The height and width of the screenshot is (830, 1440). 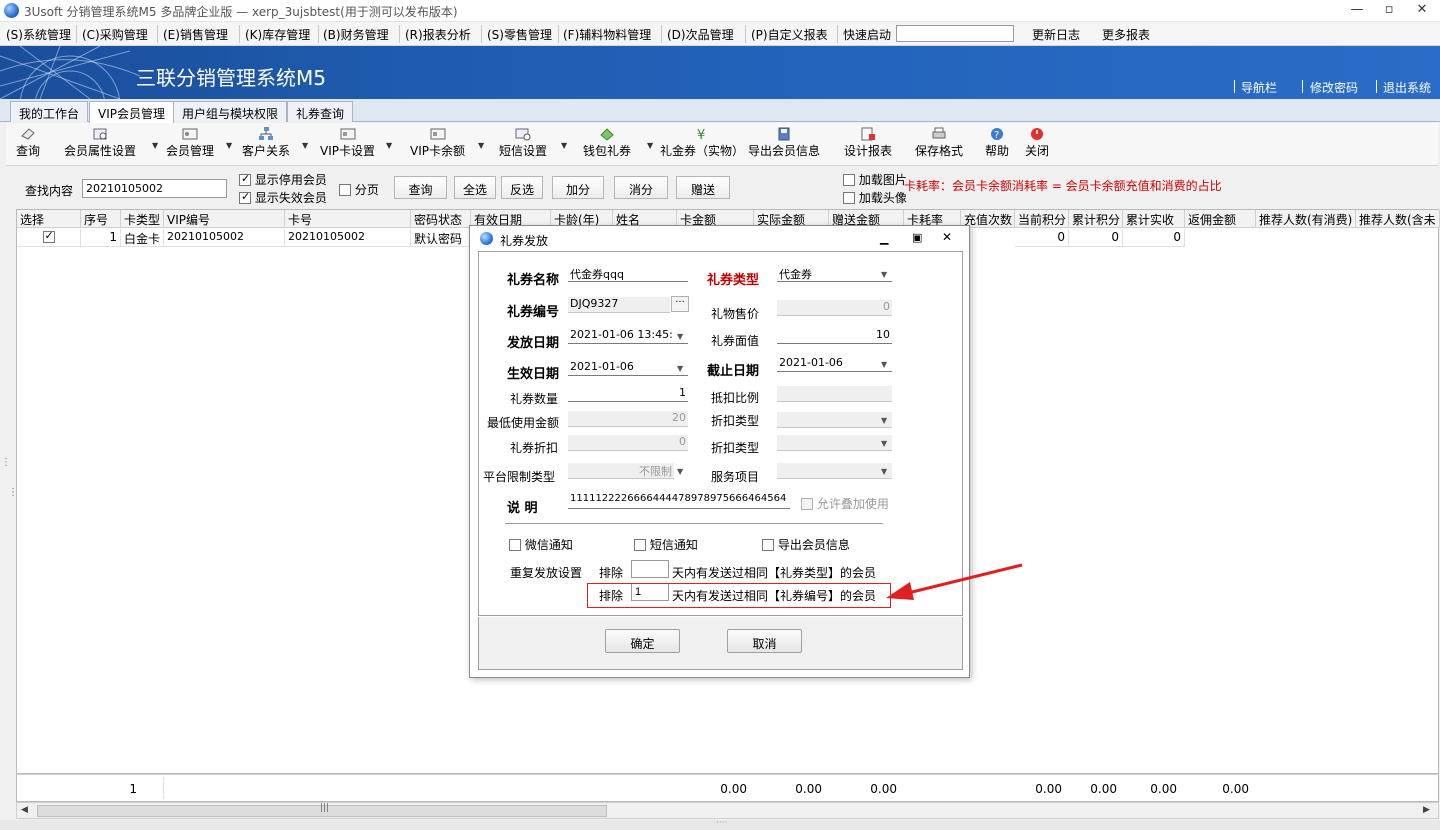 I want to click on invert-selection-button: 反选, so click(x=522, y=187).